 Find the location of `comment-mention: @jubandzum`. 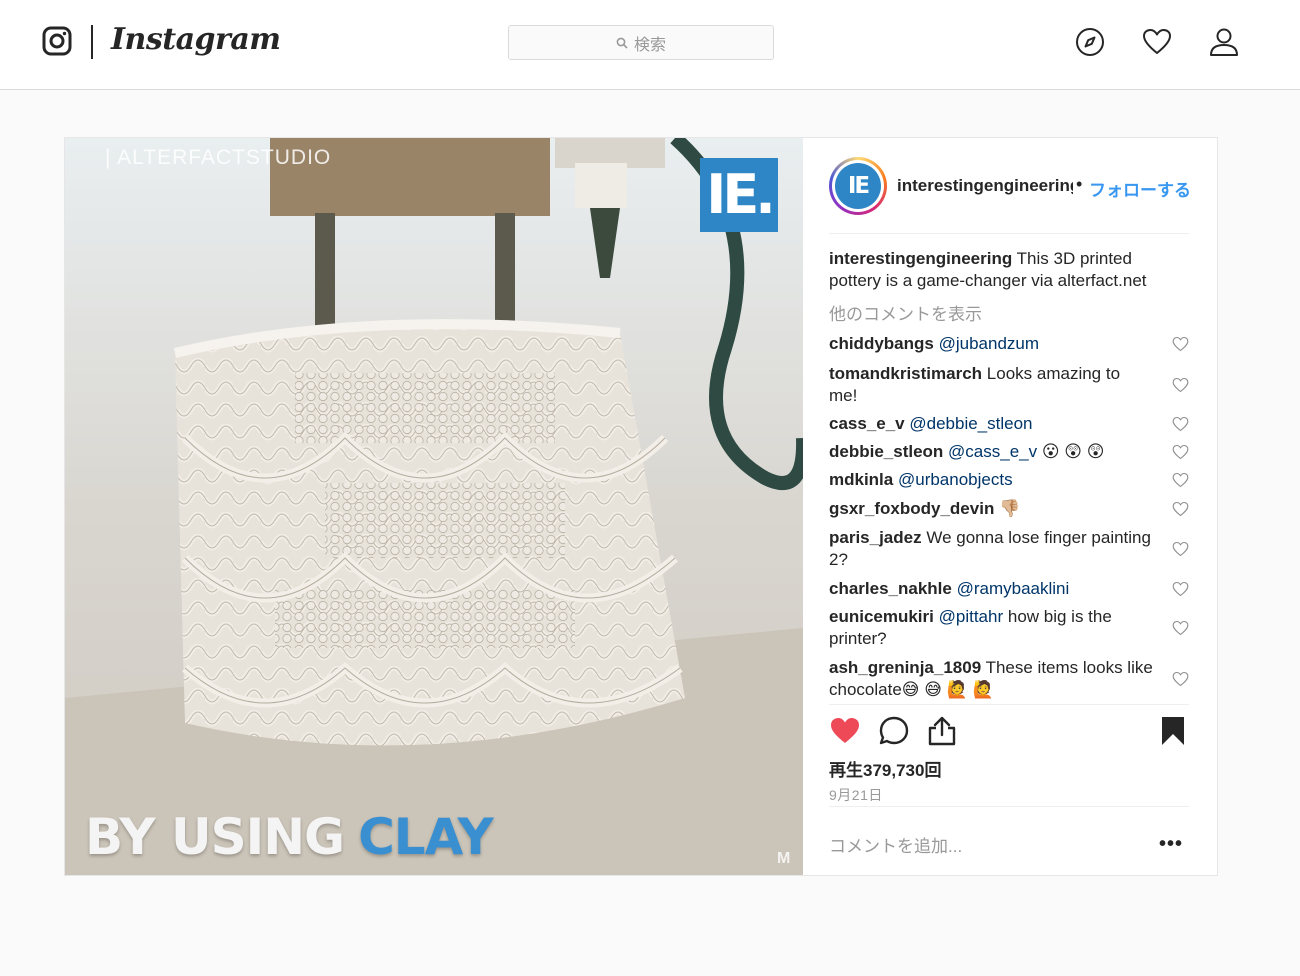

comment-mention: @jubandzum is located at coordinates (989, 343).